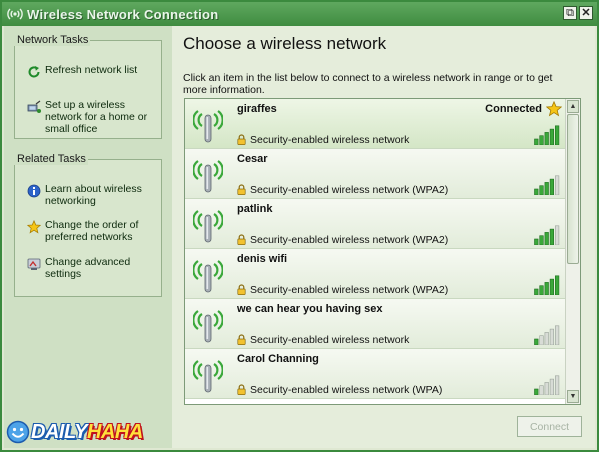 The height and width of the screenshot is (452, 599). Describe the element at coordinates (278, 359) in the screenshot. I see `network-name: Carol Channing` at that location.